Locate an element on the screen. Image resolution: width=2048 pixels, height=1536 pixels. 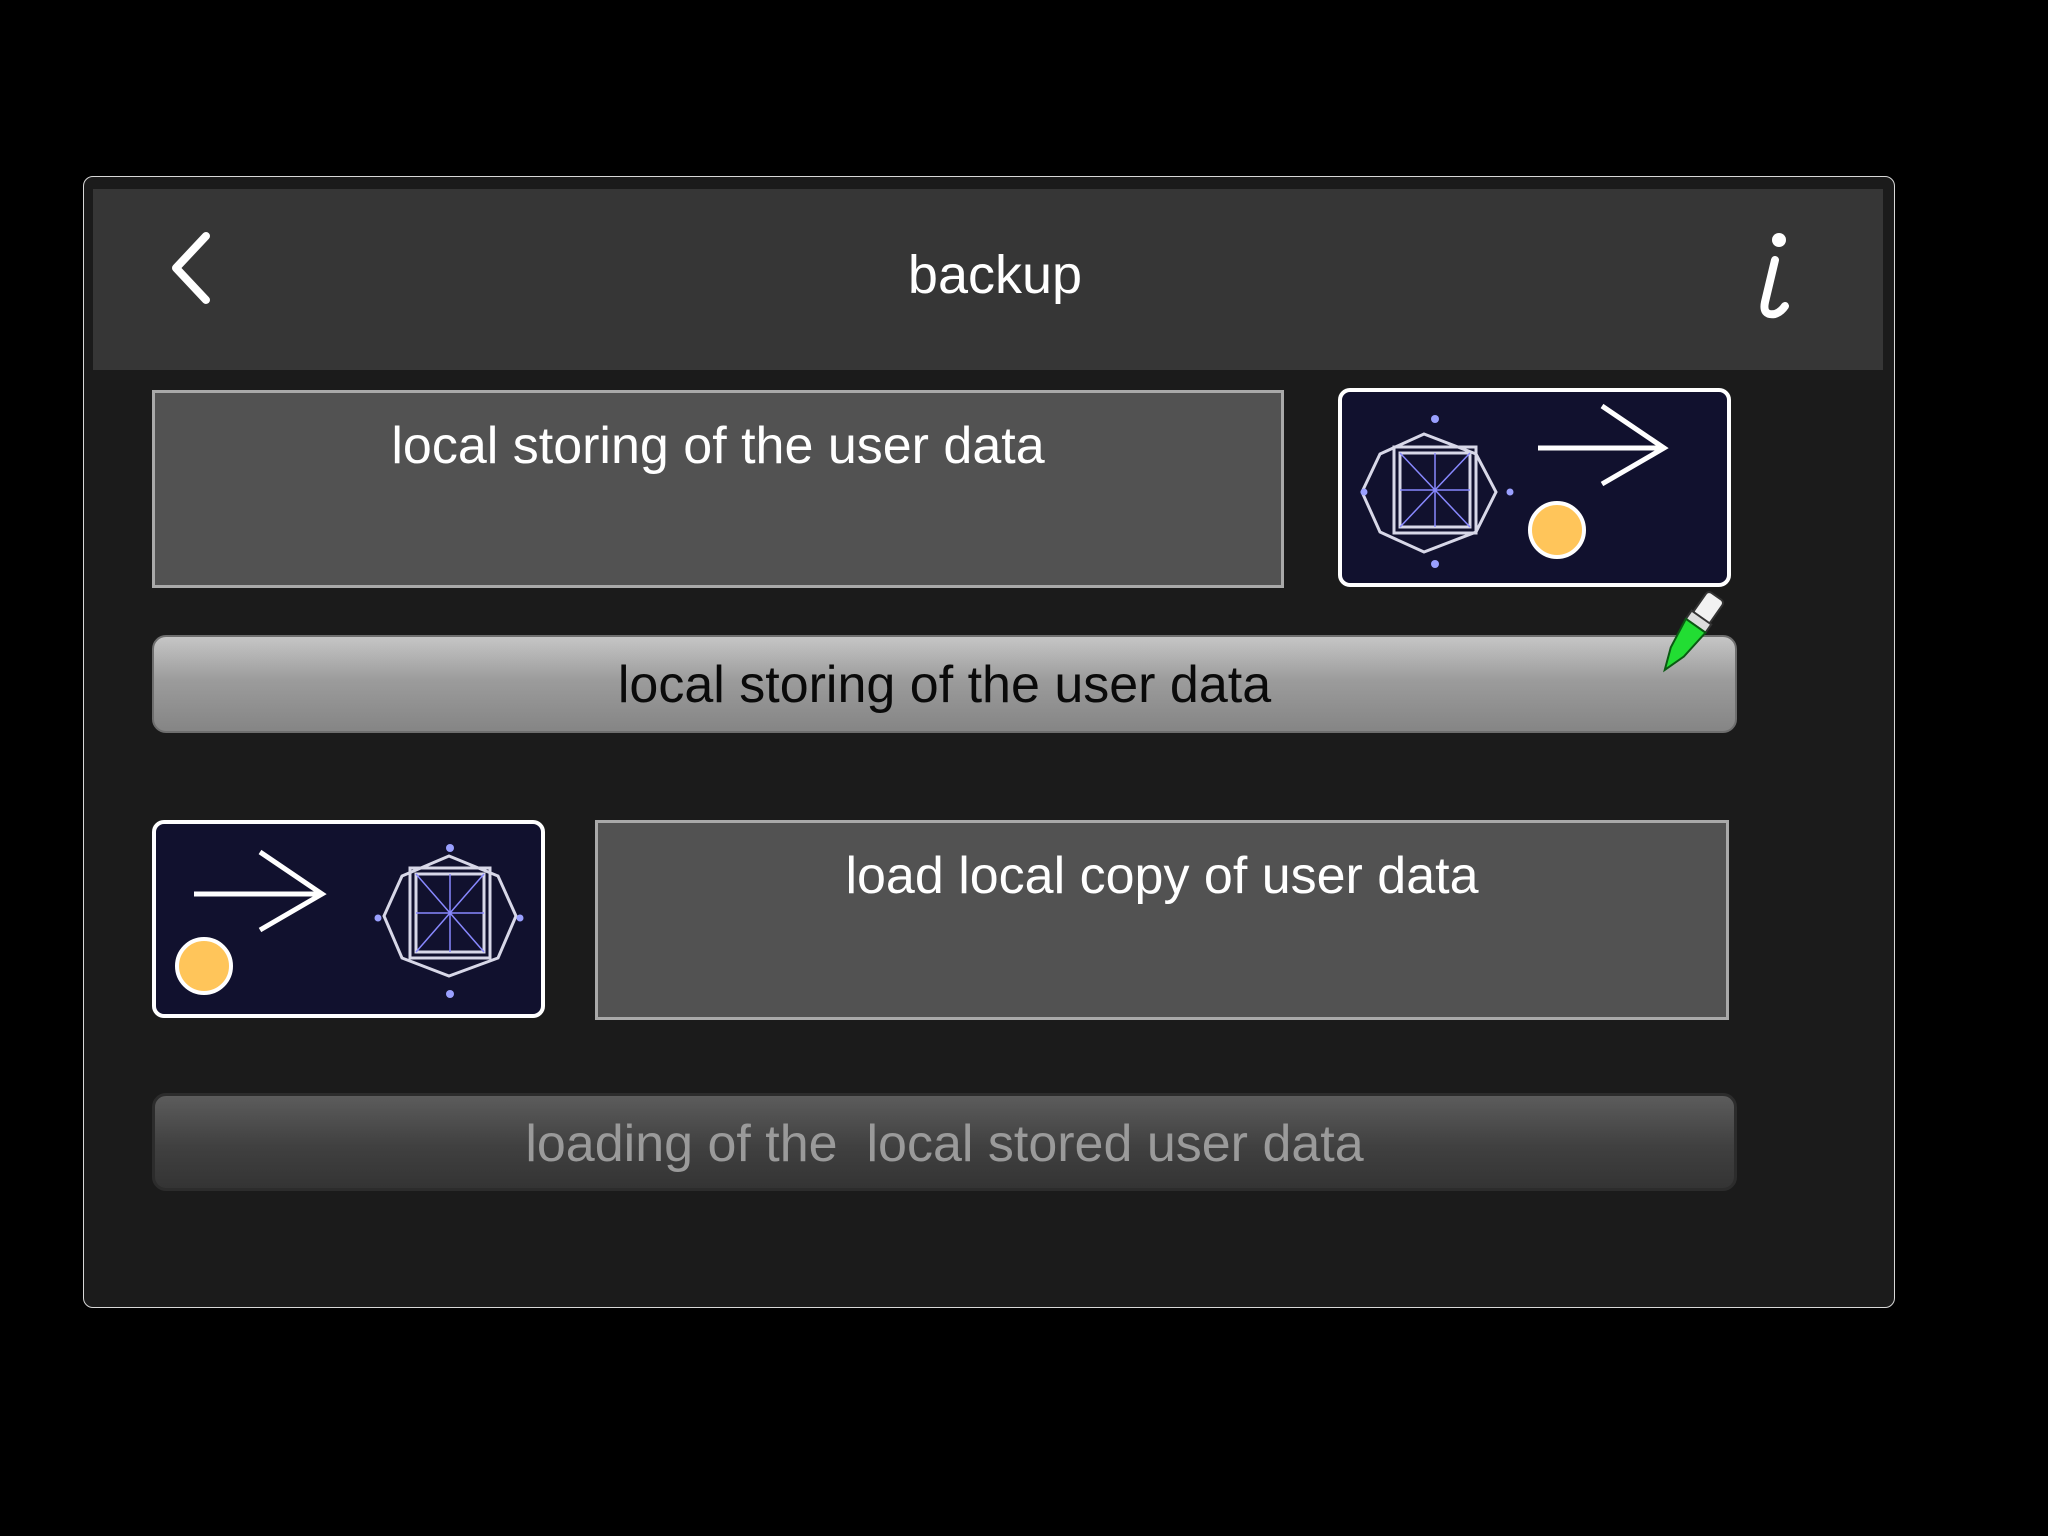
store-description-box: local storing of the user data is located at coordinates (718, 489).